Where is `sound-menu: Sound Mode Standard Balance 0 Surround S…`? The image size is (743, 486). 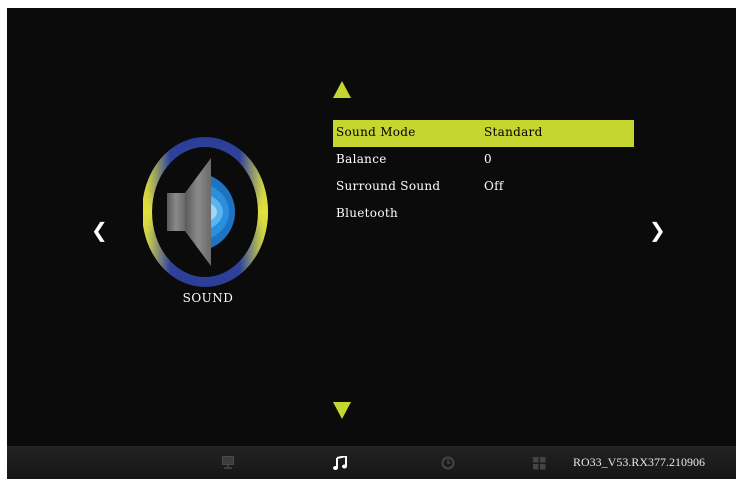
sound-menu: Sound Mode Standard Balance 0 Surround S… is located at coordinates (483, 174).